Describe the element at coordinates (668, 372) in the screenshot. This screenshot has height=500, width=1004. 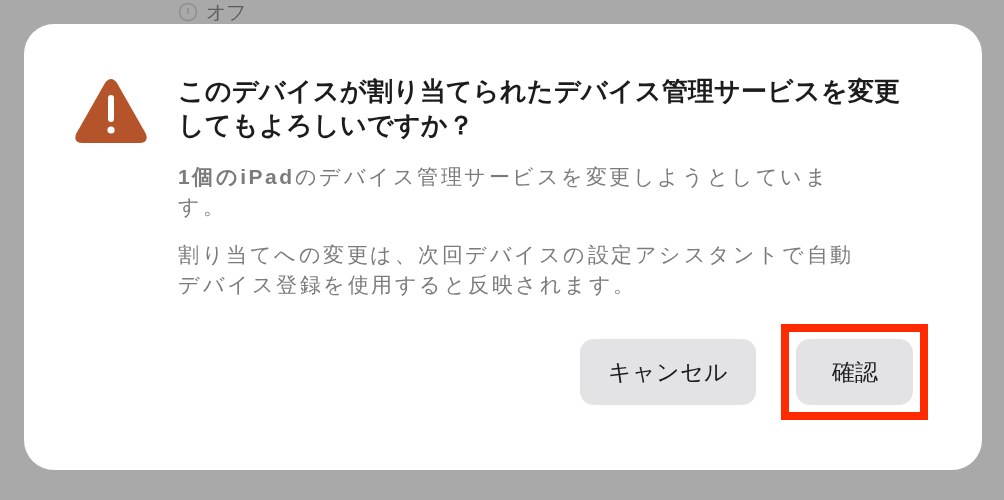
I see `cancel-button: キャンセル` at that location.